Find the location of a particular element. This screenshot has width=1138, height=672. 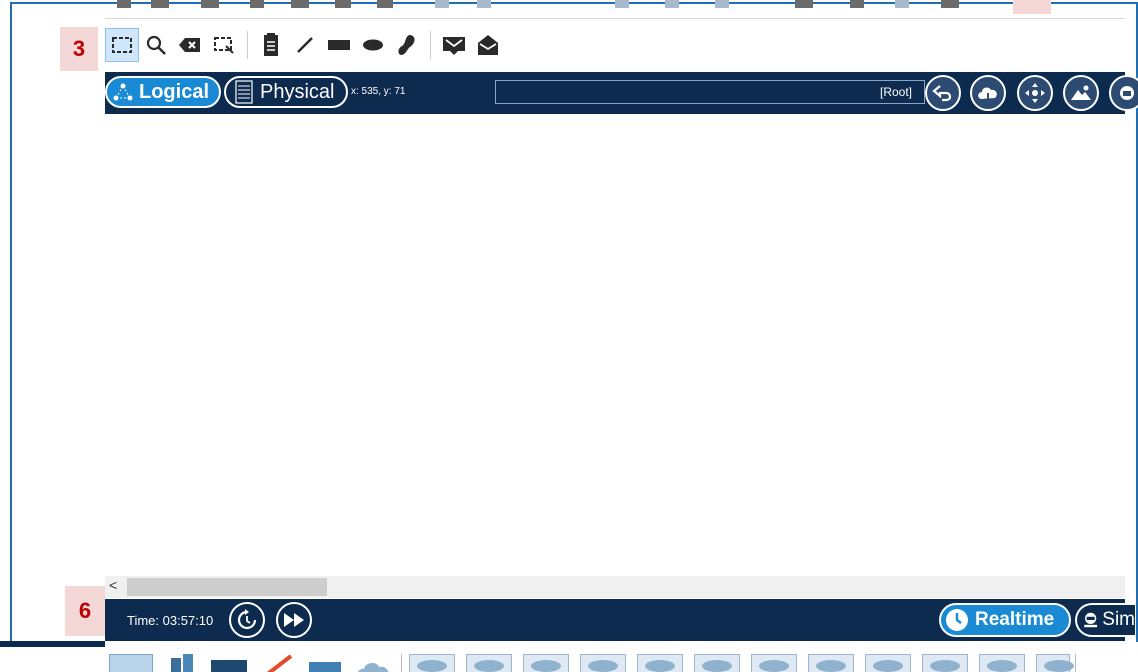

draw-ellipse-tool is located at coordinates (373, 45).